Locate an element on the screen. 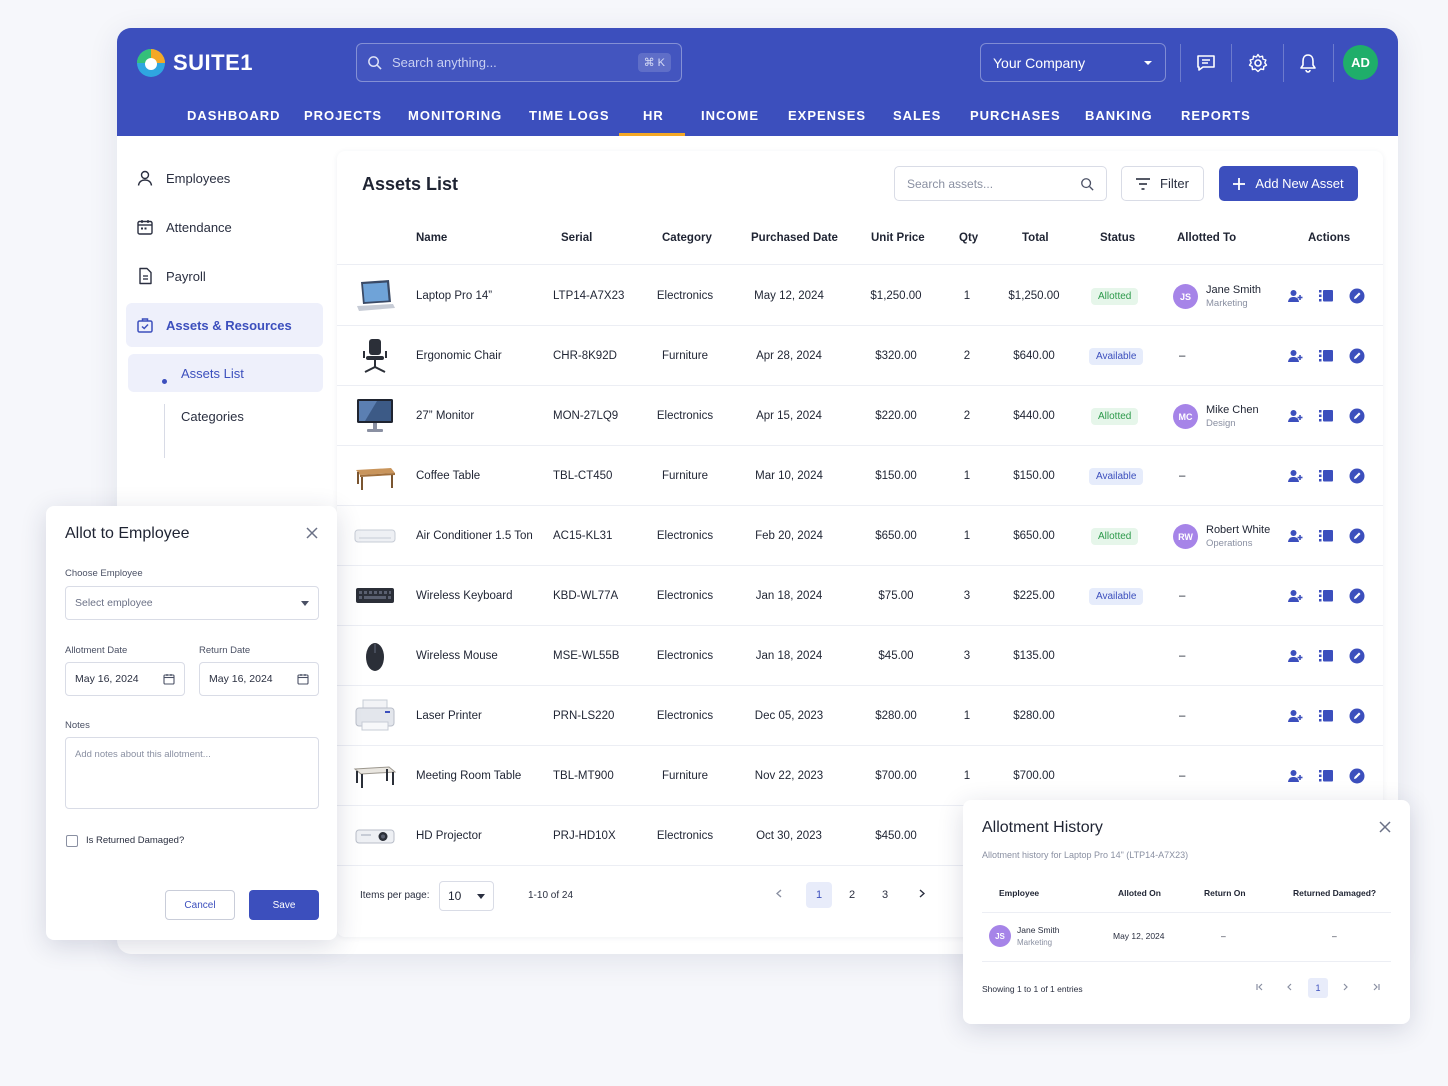 The height and width of the screenshot is (1086, 1448). nav-expenses: EXPENSES is located at coordinates (827, 115).